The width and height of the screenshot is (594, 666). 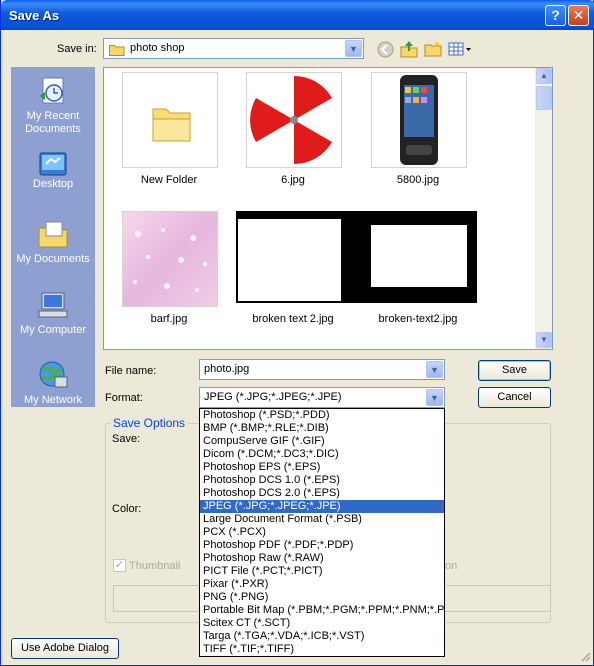 I want to click on file-name: 5800.jpg, so click(x=418, y=180).